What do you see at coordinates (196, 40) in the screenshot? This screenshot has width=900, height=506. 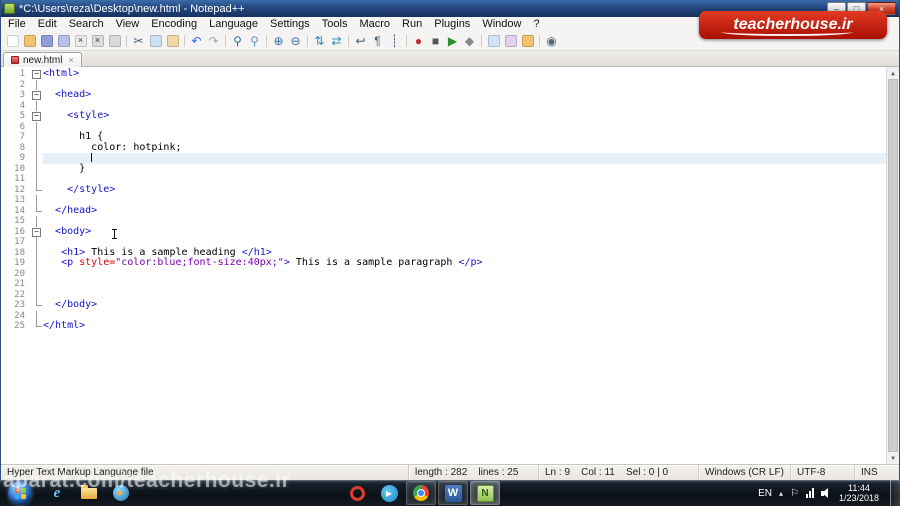 I see `undo-icon: ↶` at bounding box center [196, 40].